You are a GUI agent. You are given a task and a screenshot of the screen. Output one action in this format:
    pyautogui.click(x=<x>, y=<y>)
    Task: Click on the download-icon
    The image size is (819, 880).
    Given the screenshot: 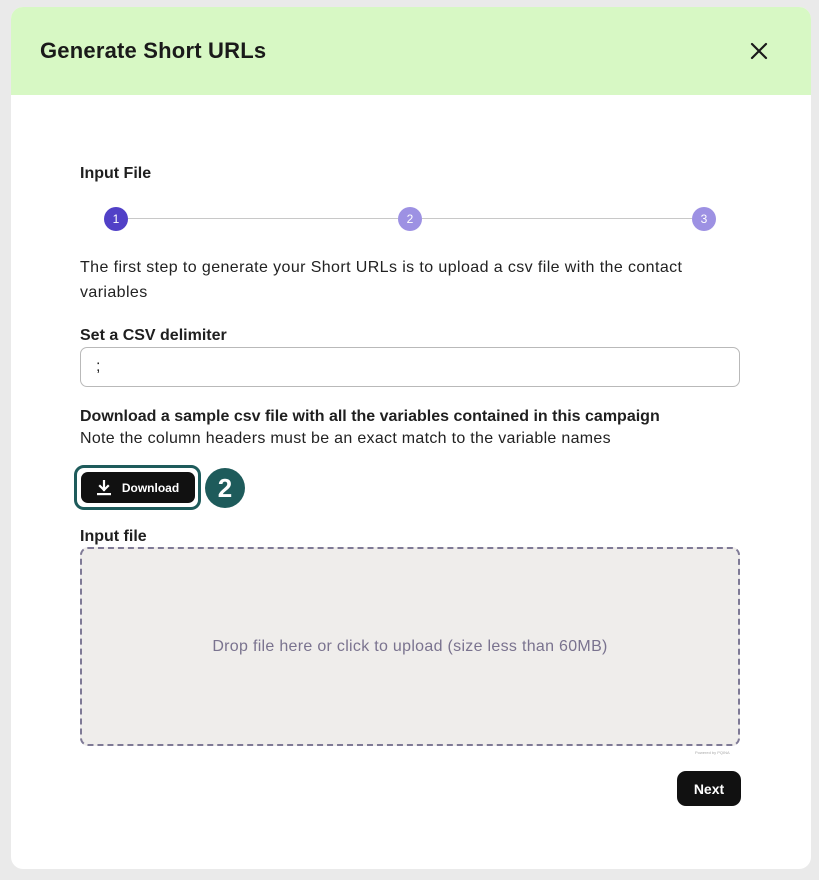 What is the action you would take?
    pyautogui.click(x=103, y=487)
    